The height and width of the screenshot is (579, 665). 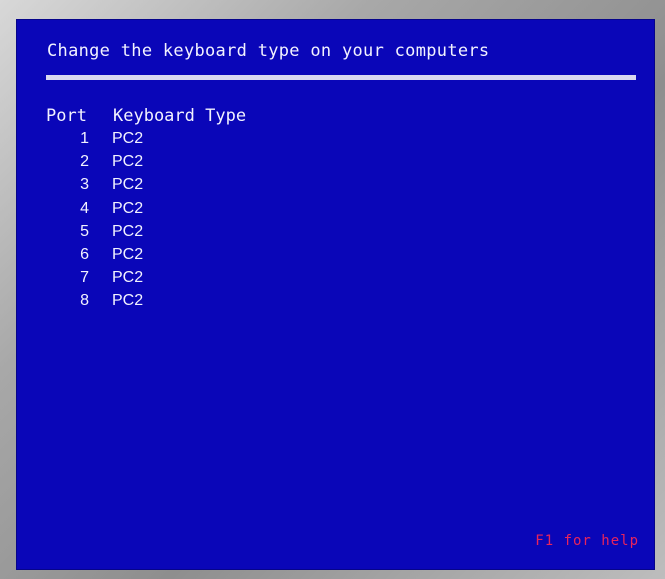 What do you see at coordinates (84, 301) in the screenshot?
I see `port-number: 8` at bounding box center [84, 301].